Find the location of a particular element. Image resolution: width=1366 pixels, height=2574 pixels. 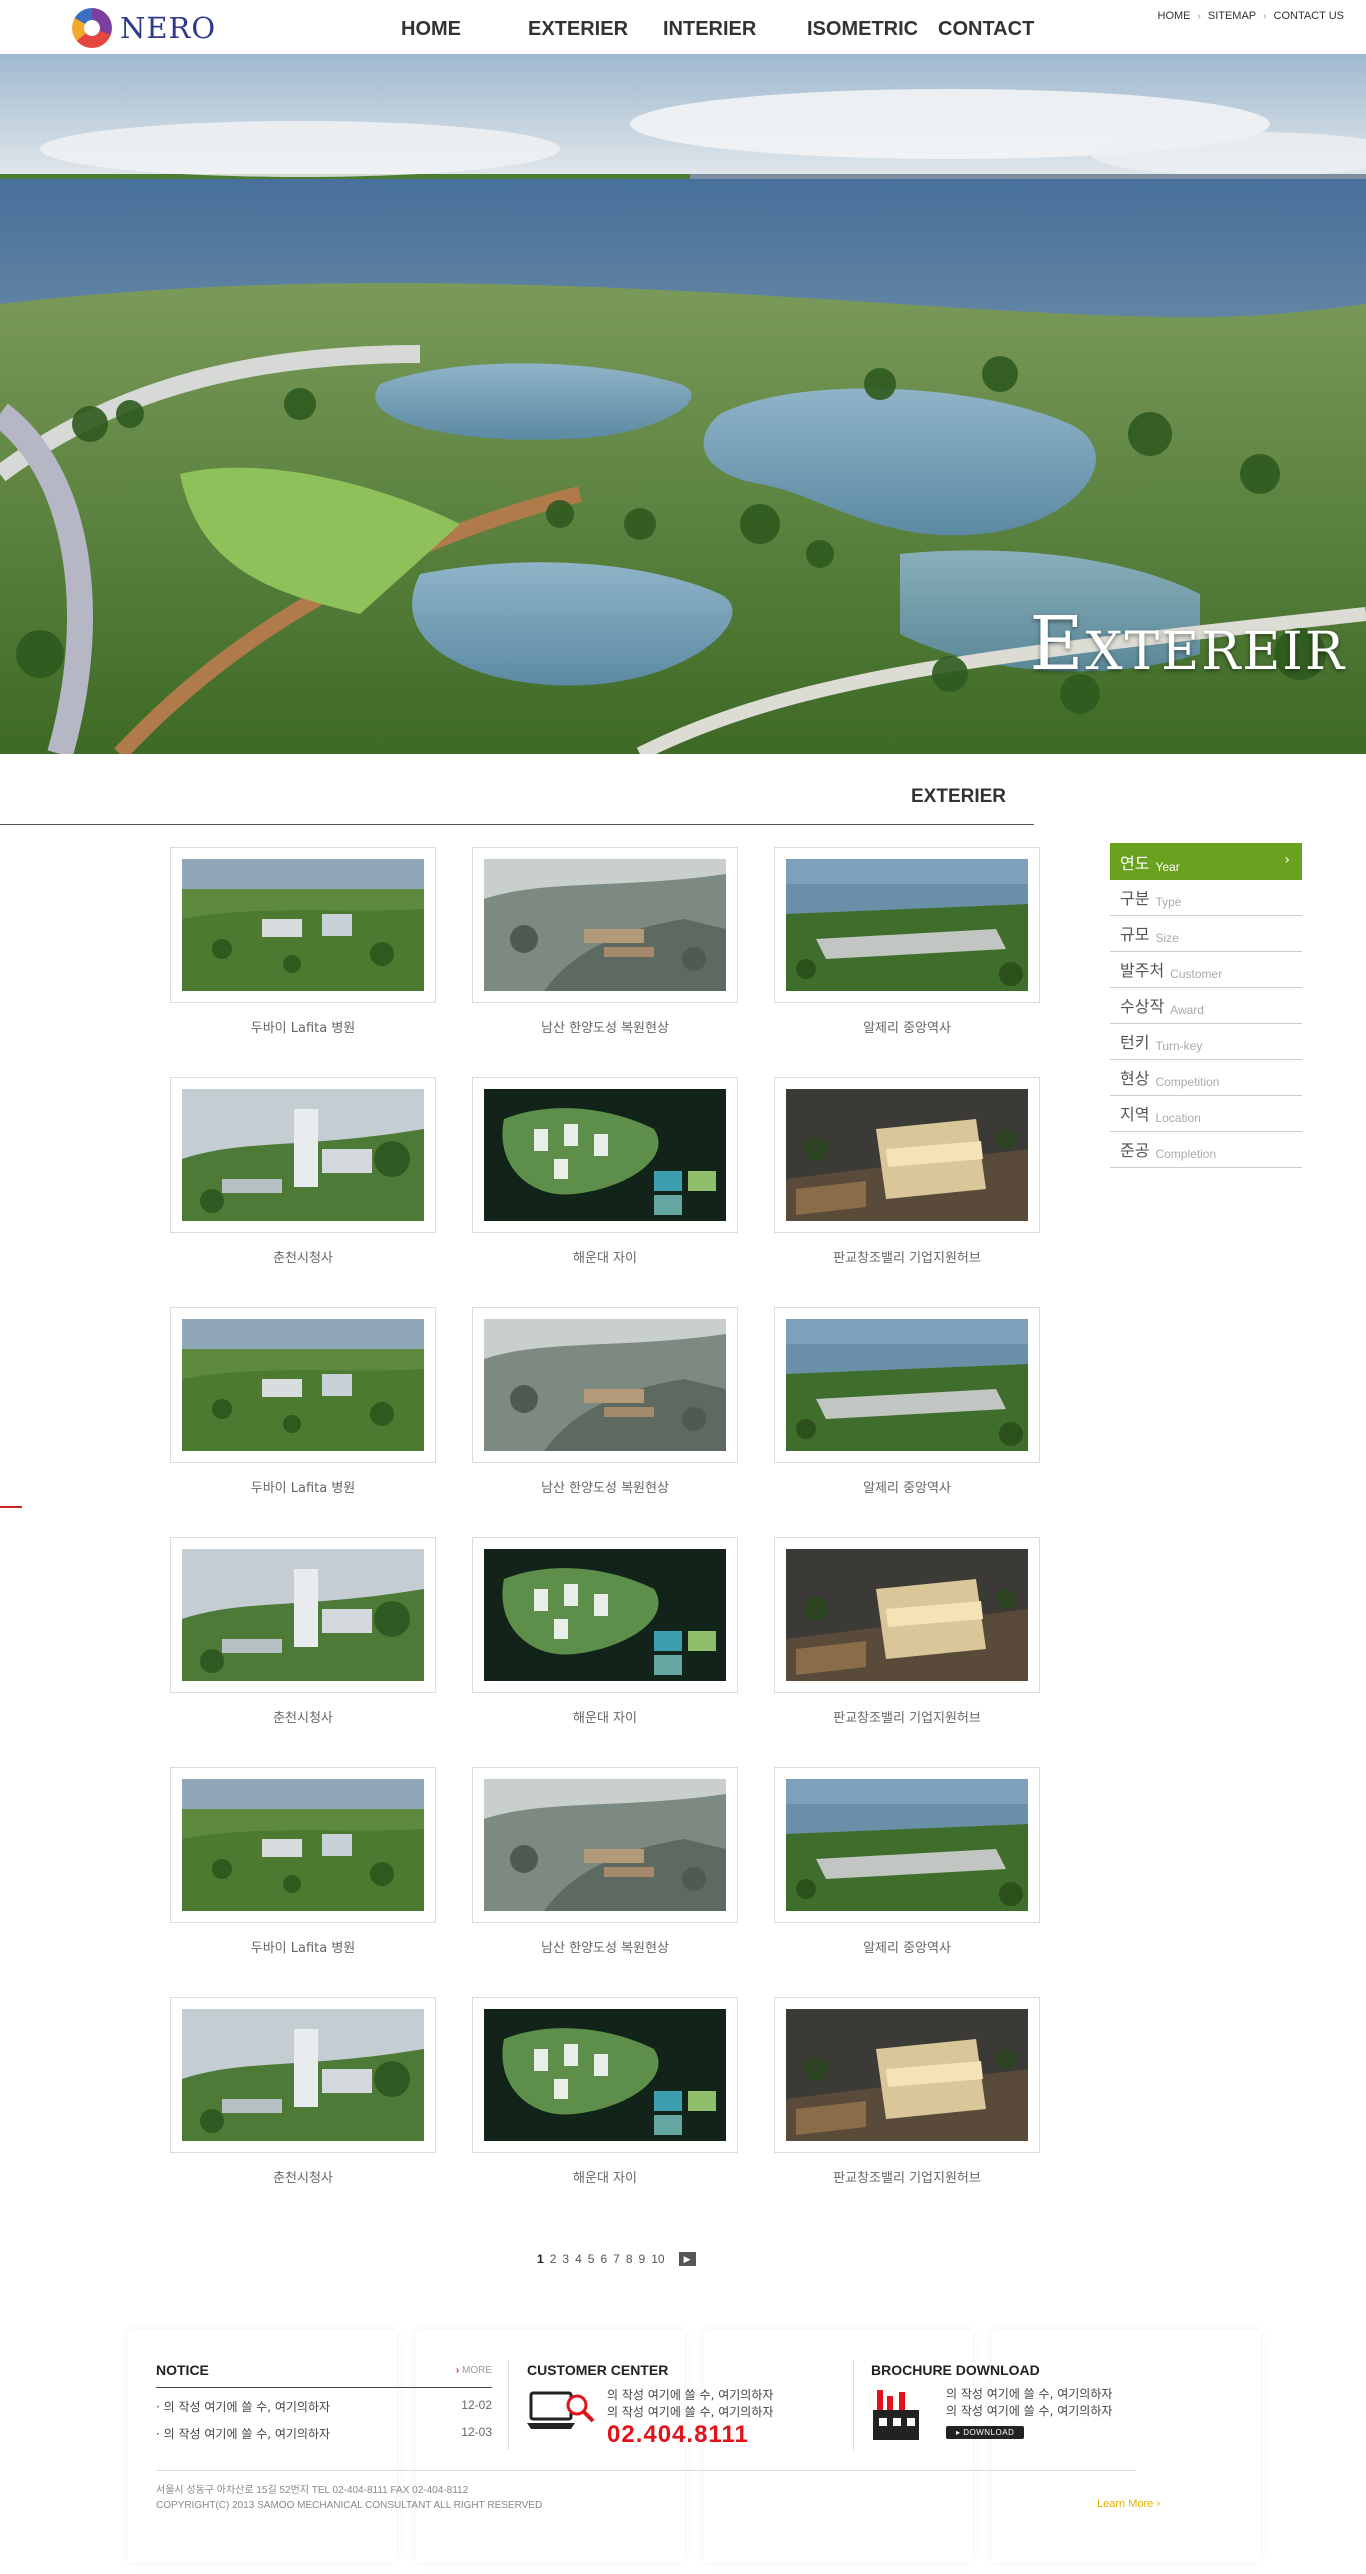

brochure-line: 의 작성 여기에 쓸 수, 여기의하자 is located at coordinates (1029, 2411).